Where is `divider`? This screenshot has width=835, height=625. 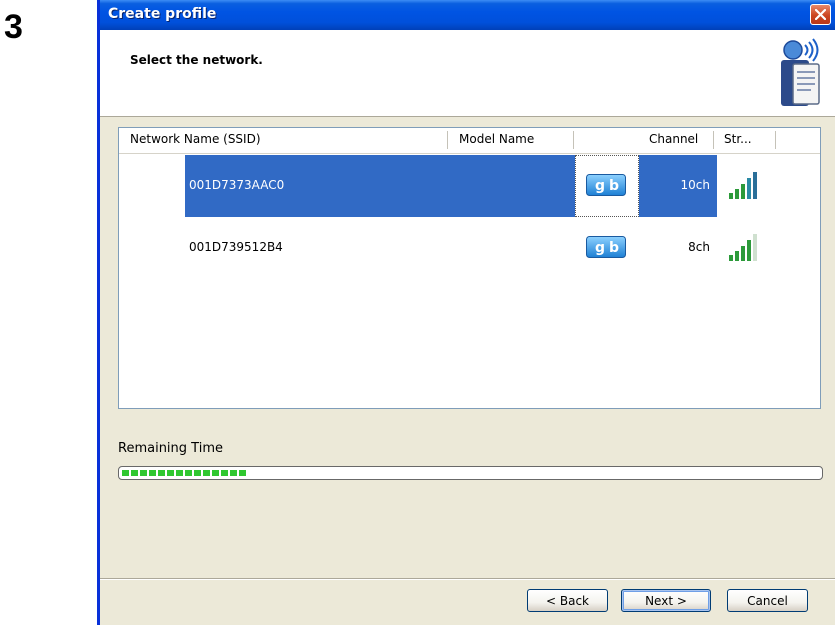 divider is located at coordinates (467, 579).